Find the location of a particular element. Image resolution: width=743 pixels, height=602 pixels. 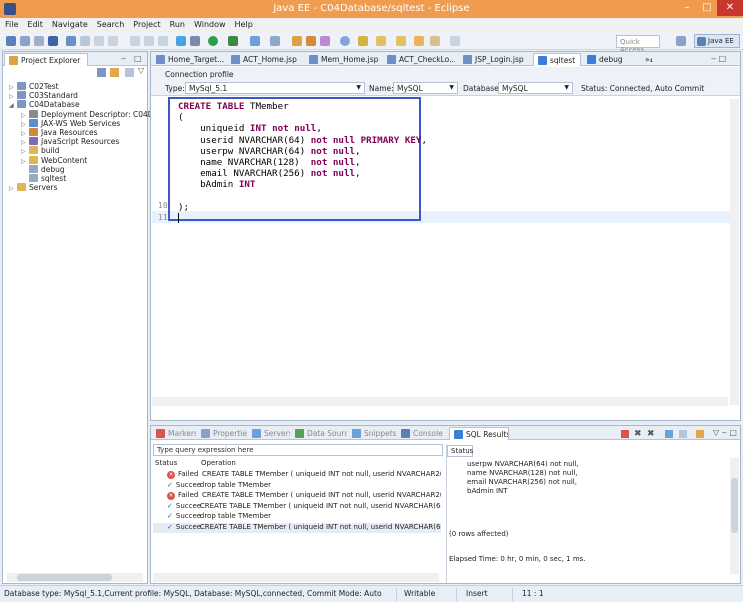

explorer-horizontal-scrollbar is located at coordinates (75, 577).